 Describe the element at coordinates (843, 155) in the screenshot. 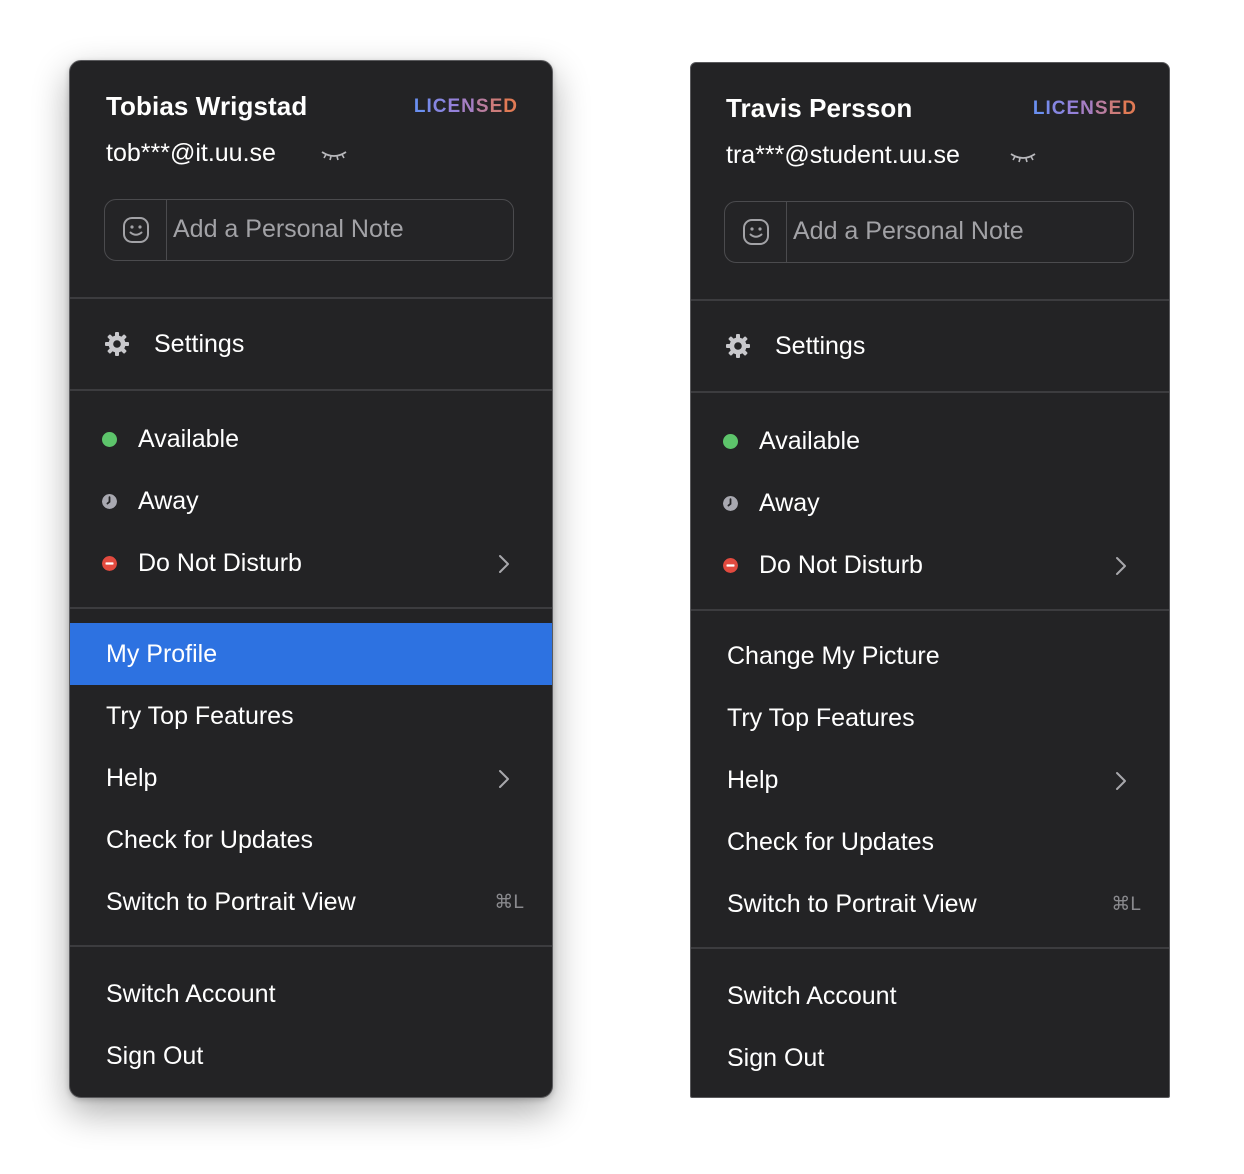

I see `user-email: tra***@student.uu.se` at that location.